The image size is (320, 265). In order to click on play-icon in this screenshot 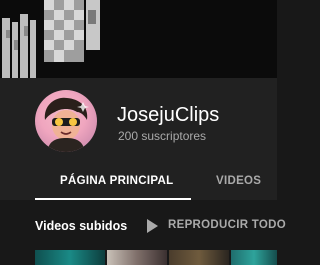, I will do `click(152, 226)`.